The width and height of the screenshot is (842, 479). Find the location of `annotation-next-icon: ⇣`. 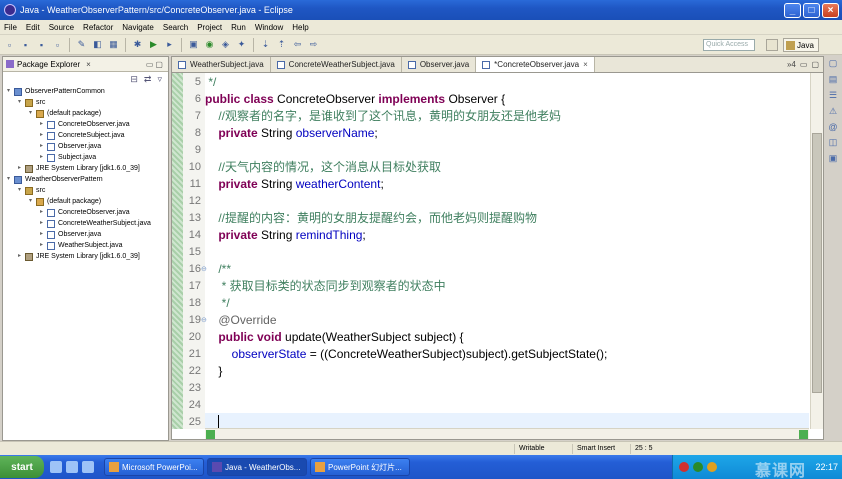

annotation-next-icon: ⇣ is located at coordinates (265, 44).